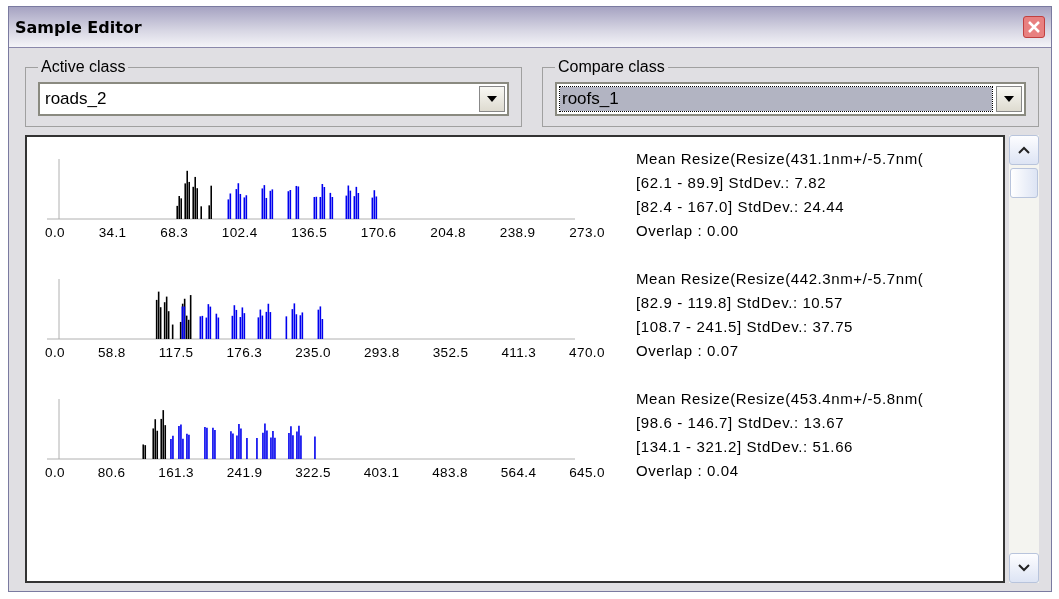 Image resolution: width=1059 pixels, height=599 pixels. I want to click on scroll-thumb, so click(1024, 183).